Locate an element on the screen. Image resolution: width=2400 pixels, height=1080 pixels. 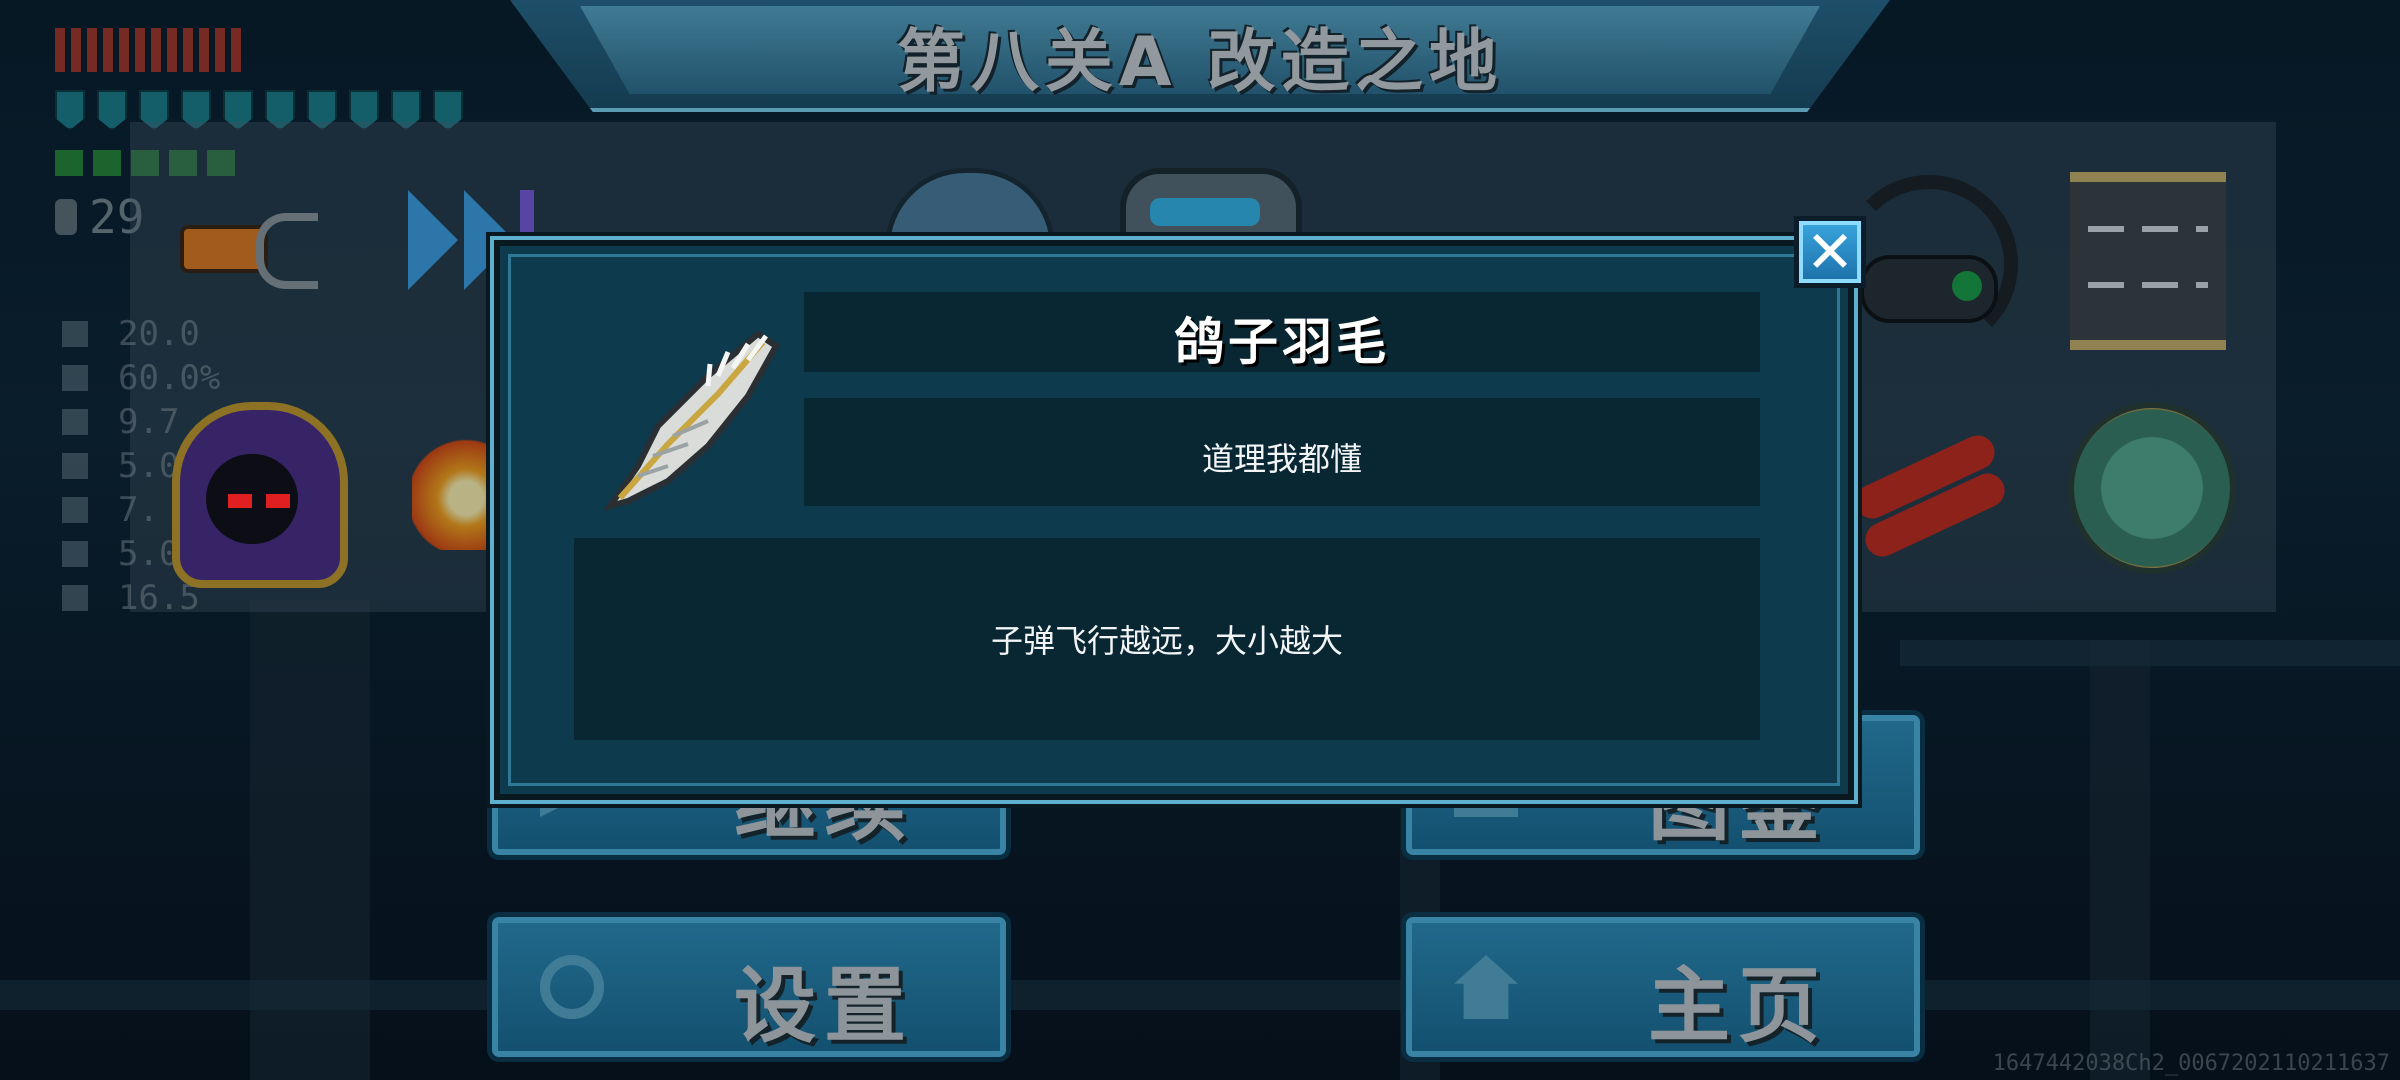
item-name-panel: 鸽子羽毛 is located at coordinates (1282, 332).